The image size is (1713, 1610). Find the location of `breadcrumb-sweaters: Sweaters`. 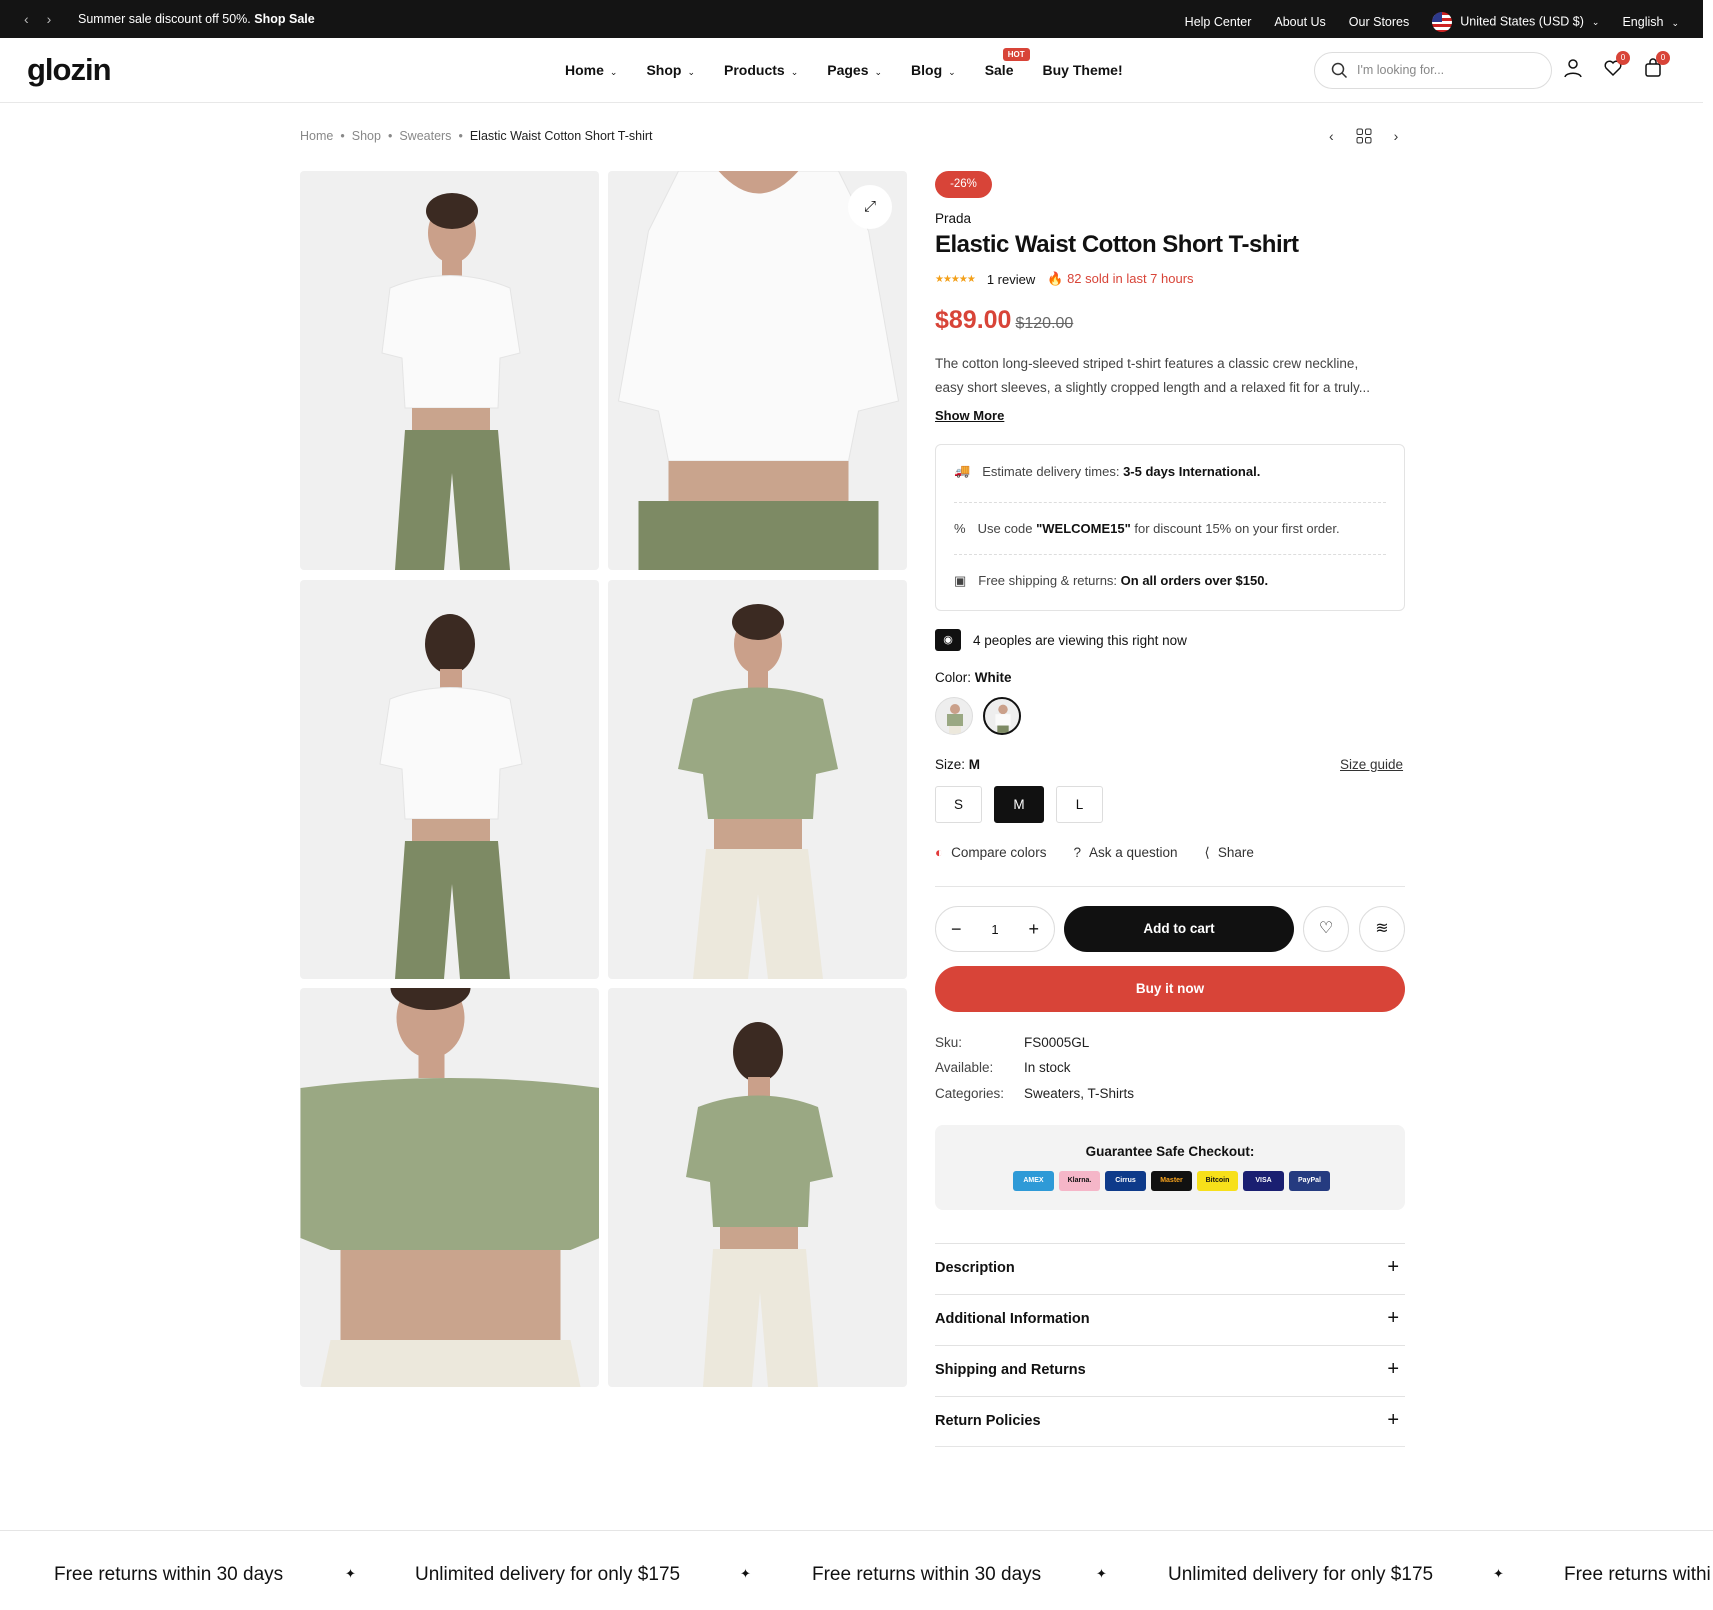

breadcrumb-sweaters: Sweaters is located at coordinates (425, 136).